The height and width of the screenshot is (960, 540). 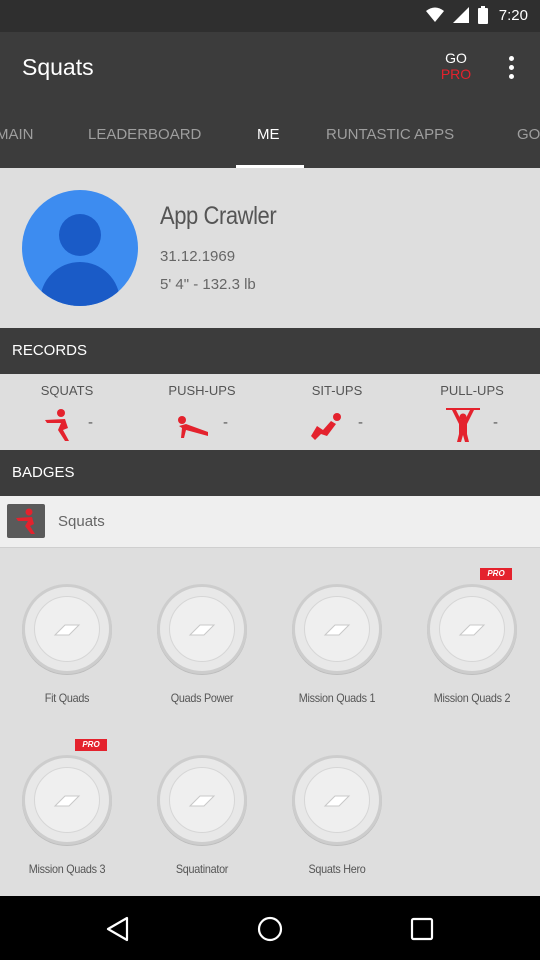 I want to click on signal-icon, so click(x=460, y=15).